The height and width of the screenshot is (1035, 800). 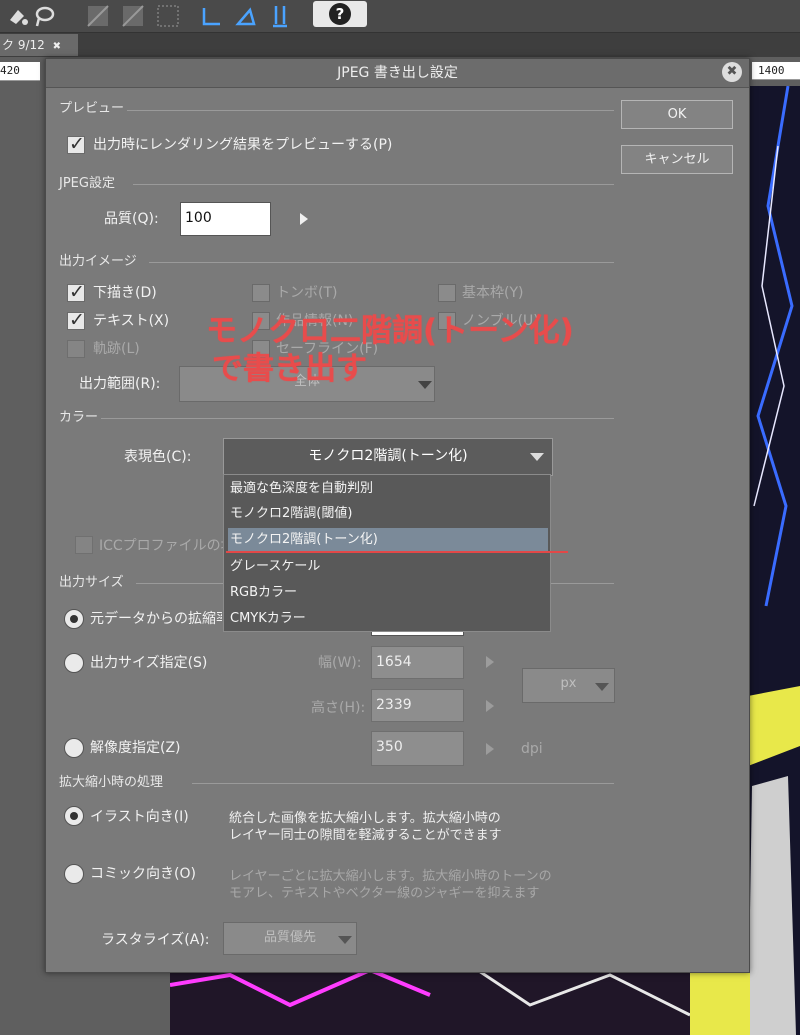 What do you see at coordinates (168, 16) in the screenshot?
I see `dots-grid-icon` at bounding box center [168, 16].